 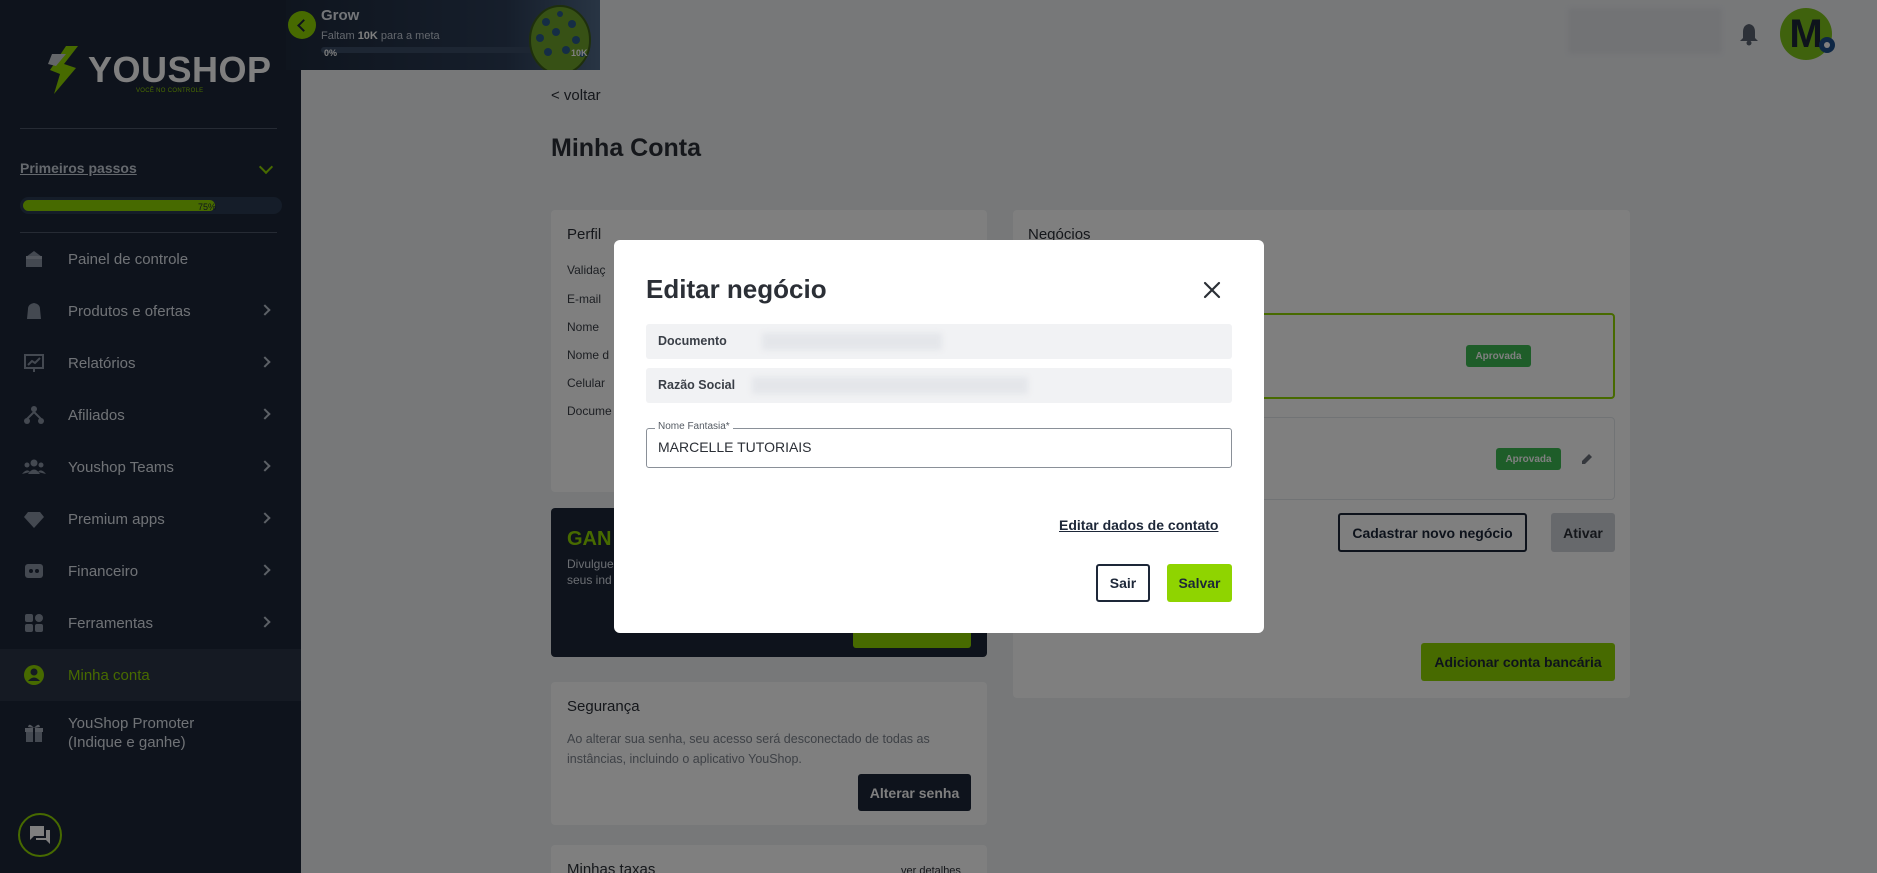 What do you see at coordinates (1138, 525) in the screenshot?
I see `edit-contact-link: Editar dados de contato` at bounding box center [1138, 525].